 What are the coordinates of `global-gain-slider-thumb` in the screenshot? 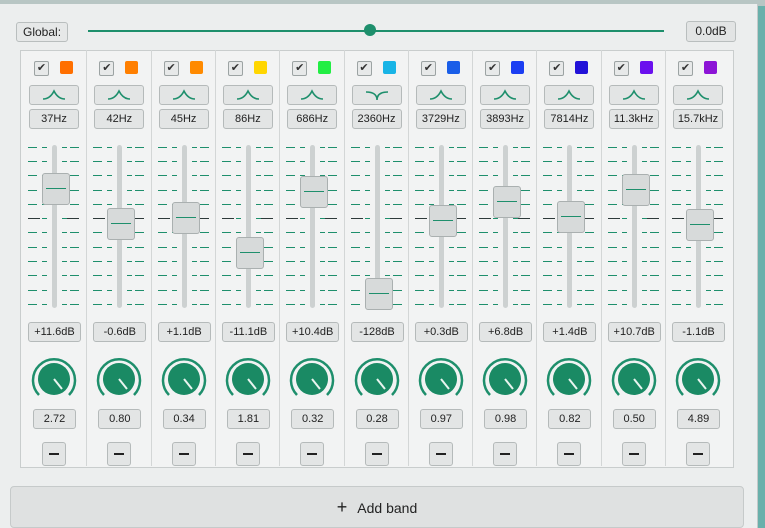 It's located at (370, 30).